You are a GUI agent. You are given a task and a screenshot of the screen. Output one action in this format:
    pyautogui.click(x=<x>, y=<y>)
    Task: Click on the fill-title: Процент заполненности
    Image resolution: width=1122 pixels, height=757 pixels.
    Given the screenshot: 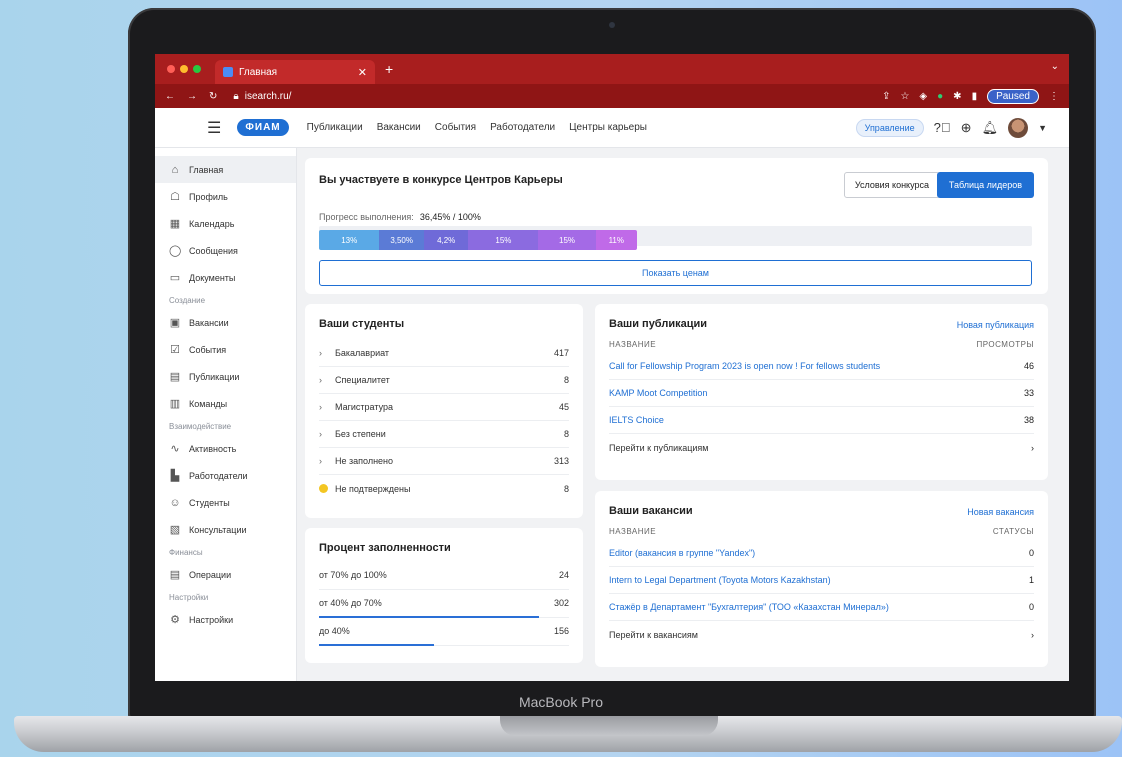 What is the action you would take?
    pyautogui.click(x=385, y=548)
    